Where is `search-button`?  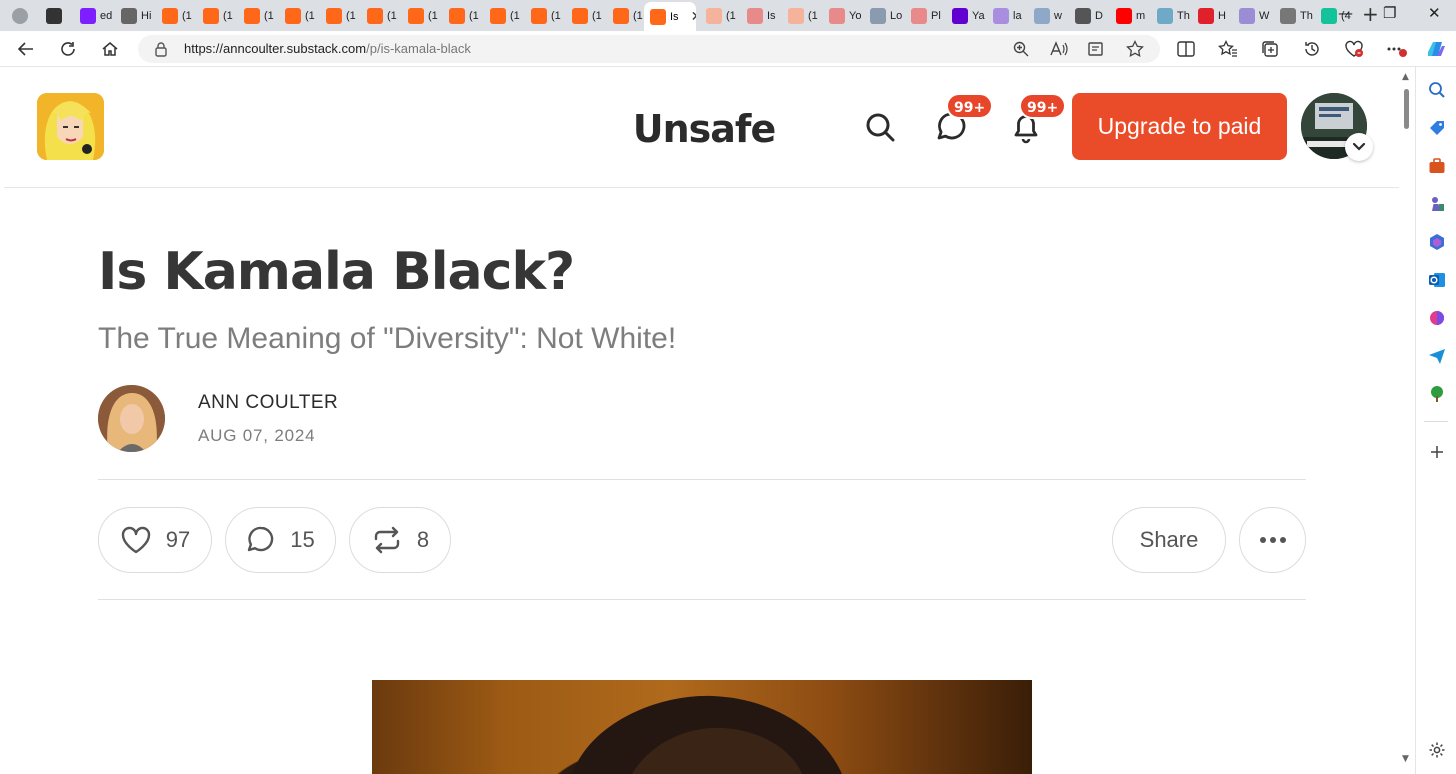
search-button is located at coordinates (880, 127).